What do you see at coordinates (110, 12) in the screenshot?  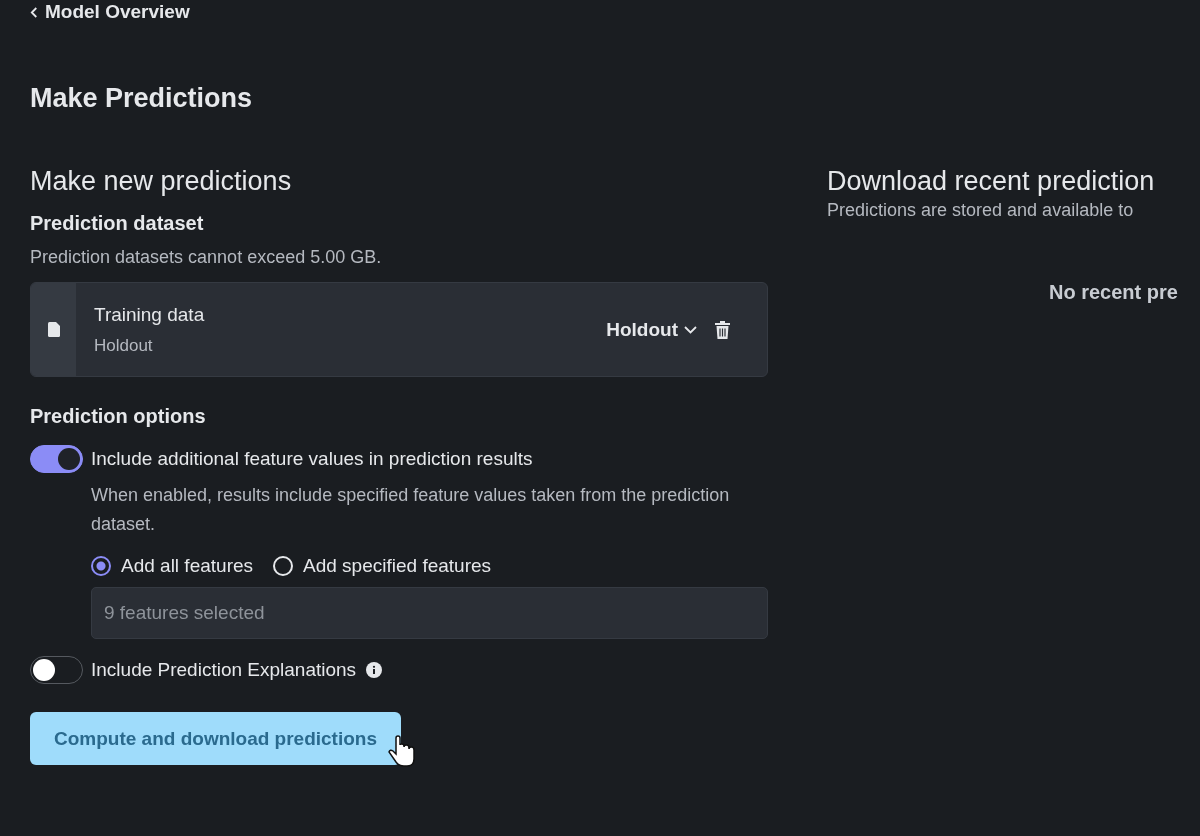 I see `back-link: Model Overview` at bounding box center [110, 12].